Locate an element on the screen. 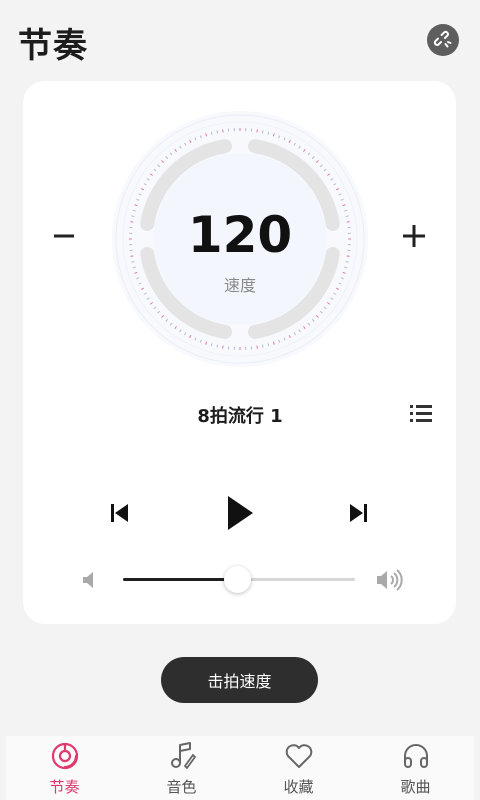 The image size is (480, 800). play-button is located at coordinates (240, 513).